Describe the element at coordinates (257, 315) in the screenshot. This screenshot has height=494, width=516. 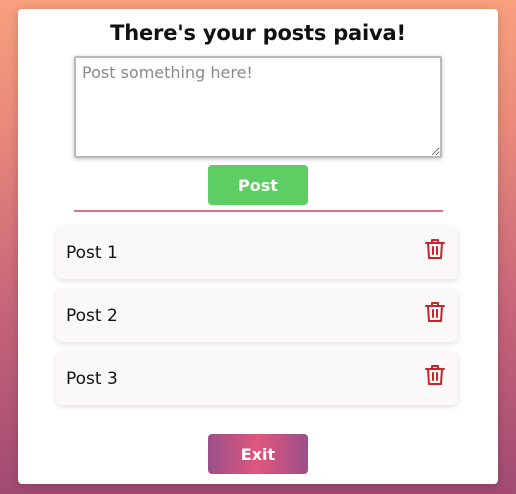
I see `list-item: Post 2` at that location.